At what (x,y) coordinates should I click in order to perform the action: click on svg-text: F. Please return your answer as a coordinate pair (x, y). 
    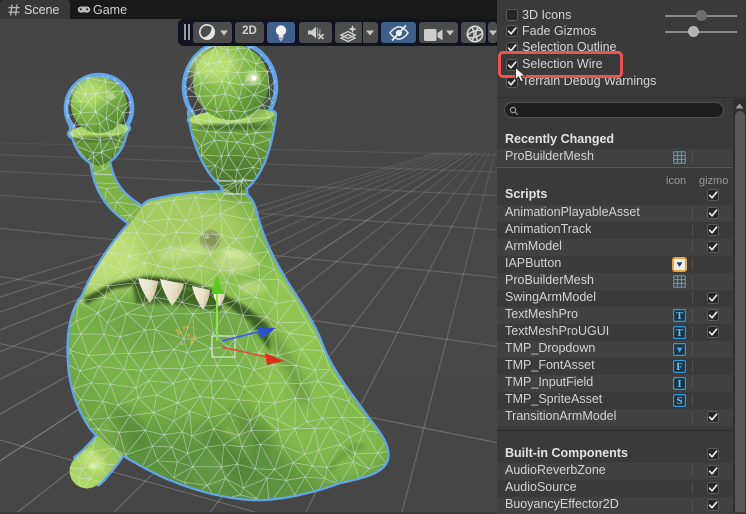
    Looking at the image, I should click on (679, 367).